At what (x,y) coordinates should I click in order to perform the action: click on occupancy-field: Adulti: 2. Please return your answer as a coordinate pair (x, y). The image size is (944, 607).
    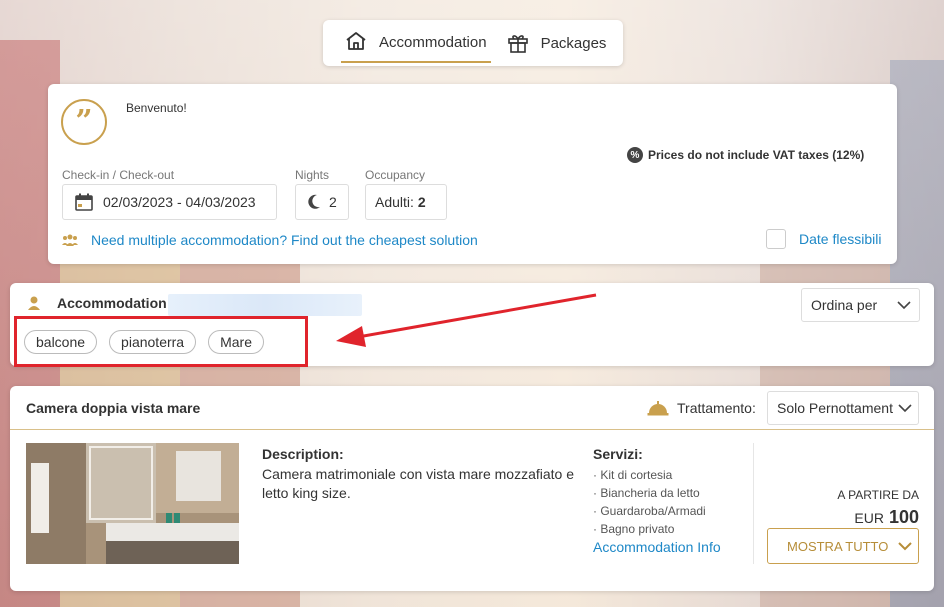
    Looking at the image, I should click on (406, 202).